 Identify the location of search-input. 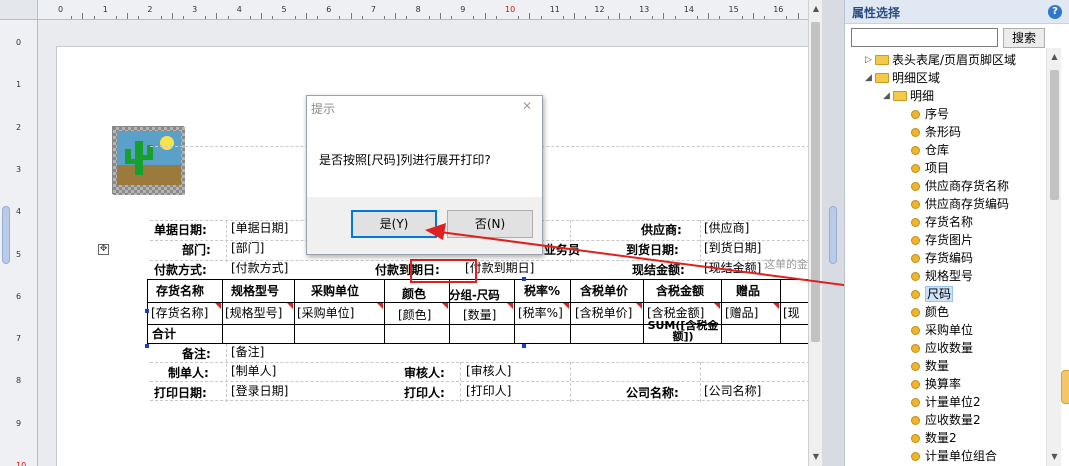
(924, 37).